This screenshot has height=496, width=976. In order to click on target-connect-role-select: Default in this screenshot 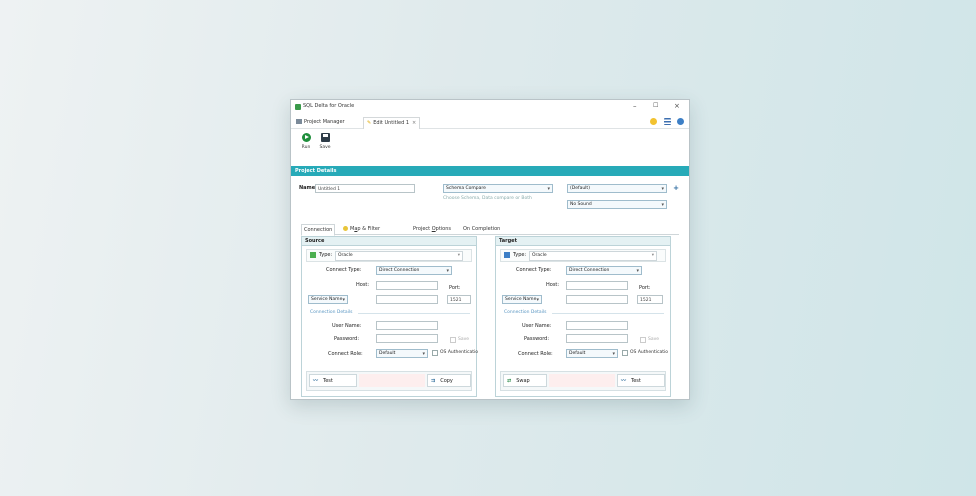, I will do `click(592, 353)`.